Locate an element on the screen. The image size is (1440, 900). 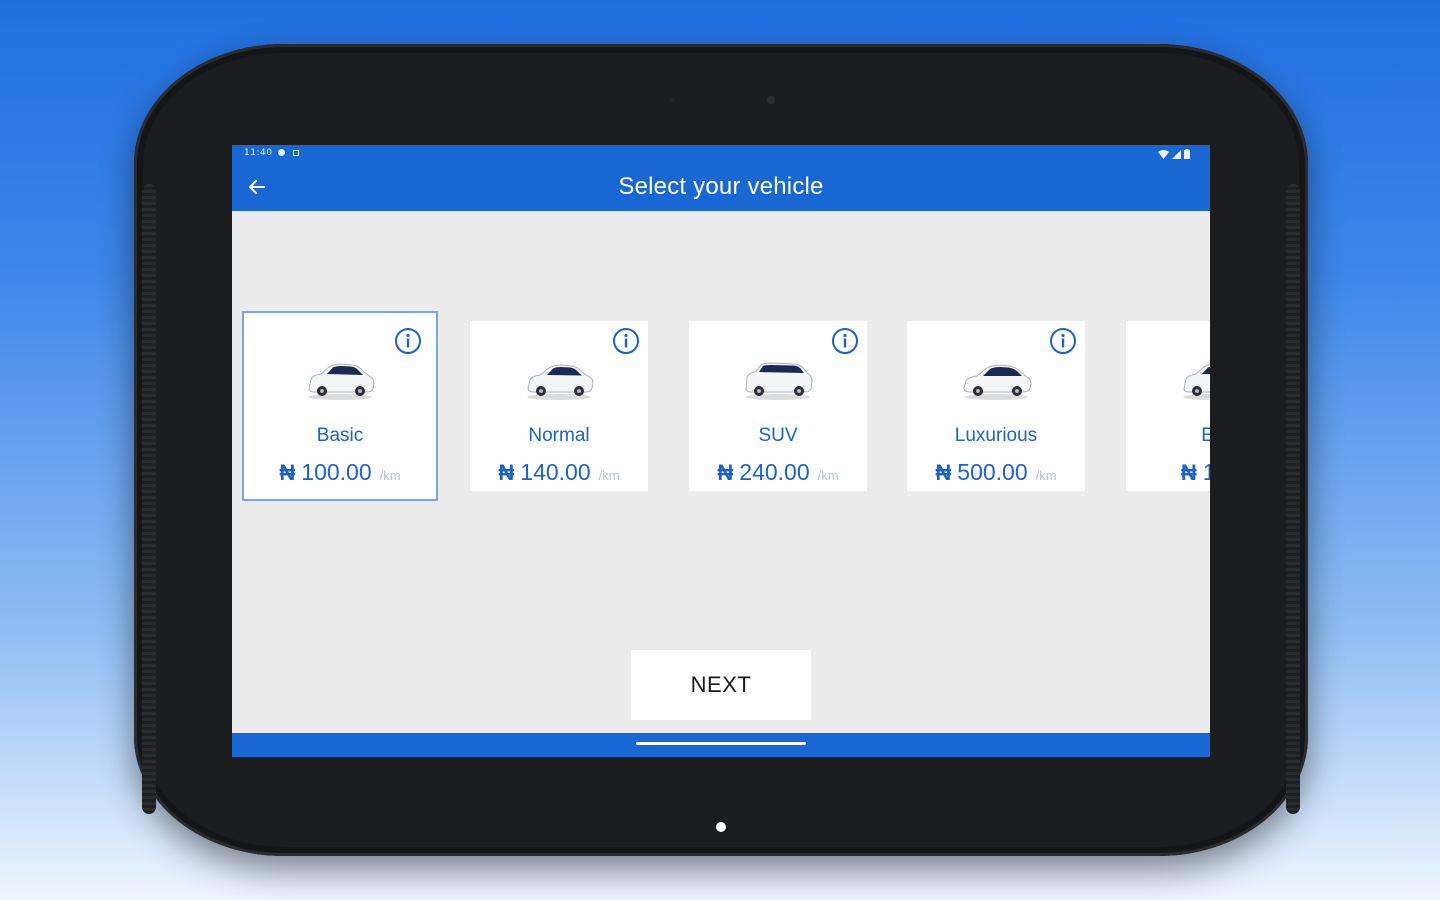
vehicle-name: Ele is located at coordinates (1205, 435).